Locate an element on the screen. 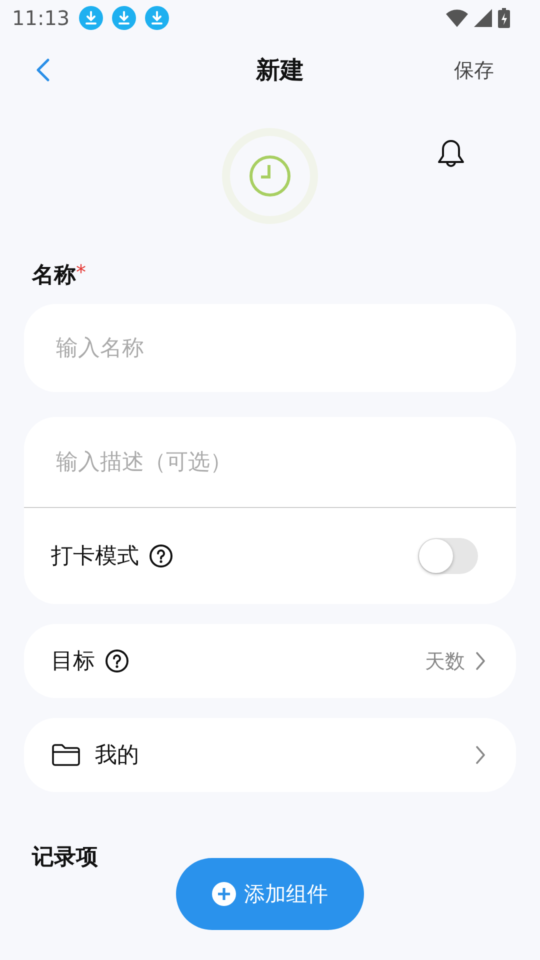 This screenshot has height=960, width=540. folder-icon is located at coordinates (66, 755).